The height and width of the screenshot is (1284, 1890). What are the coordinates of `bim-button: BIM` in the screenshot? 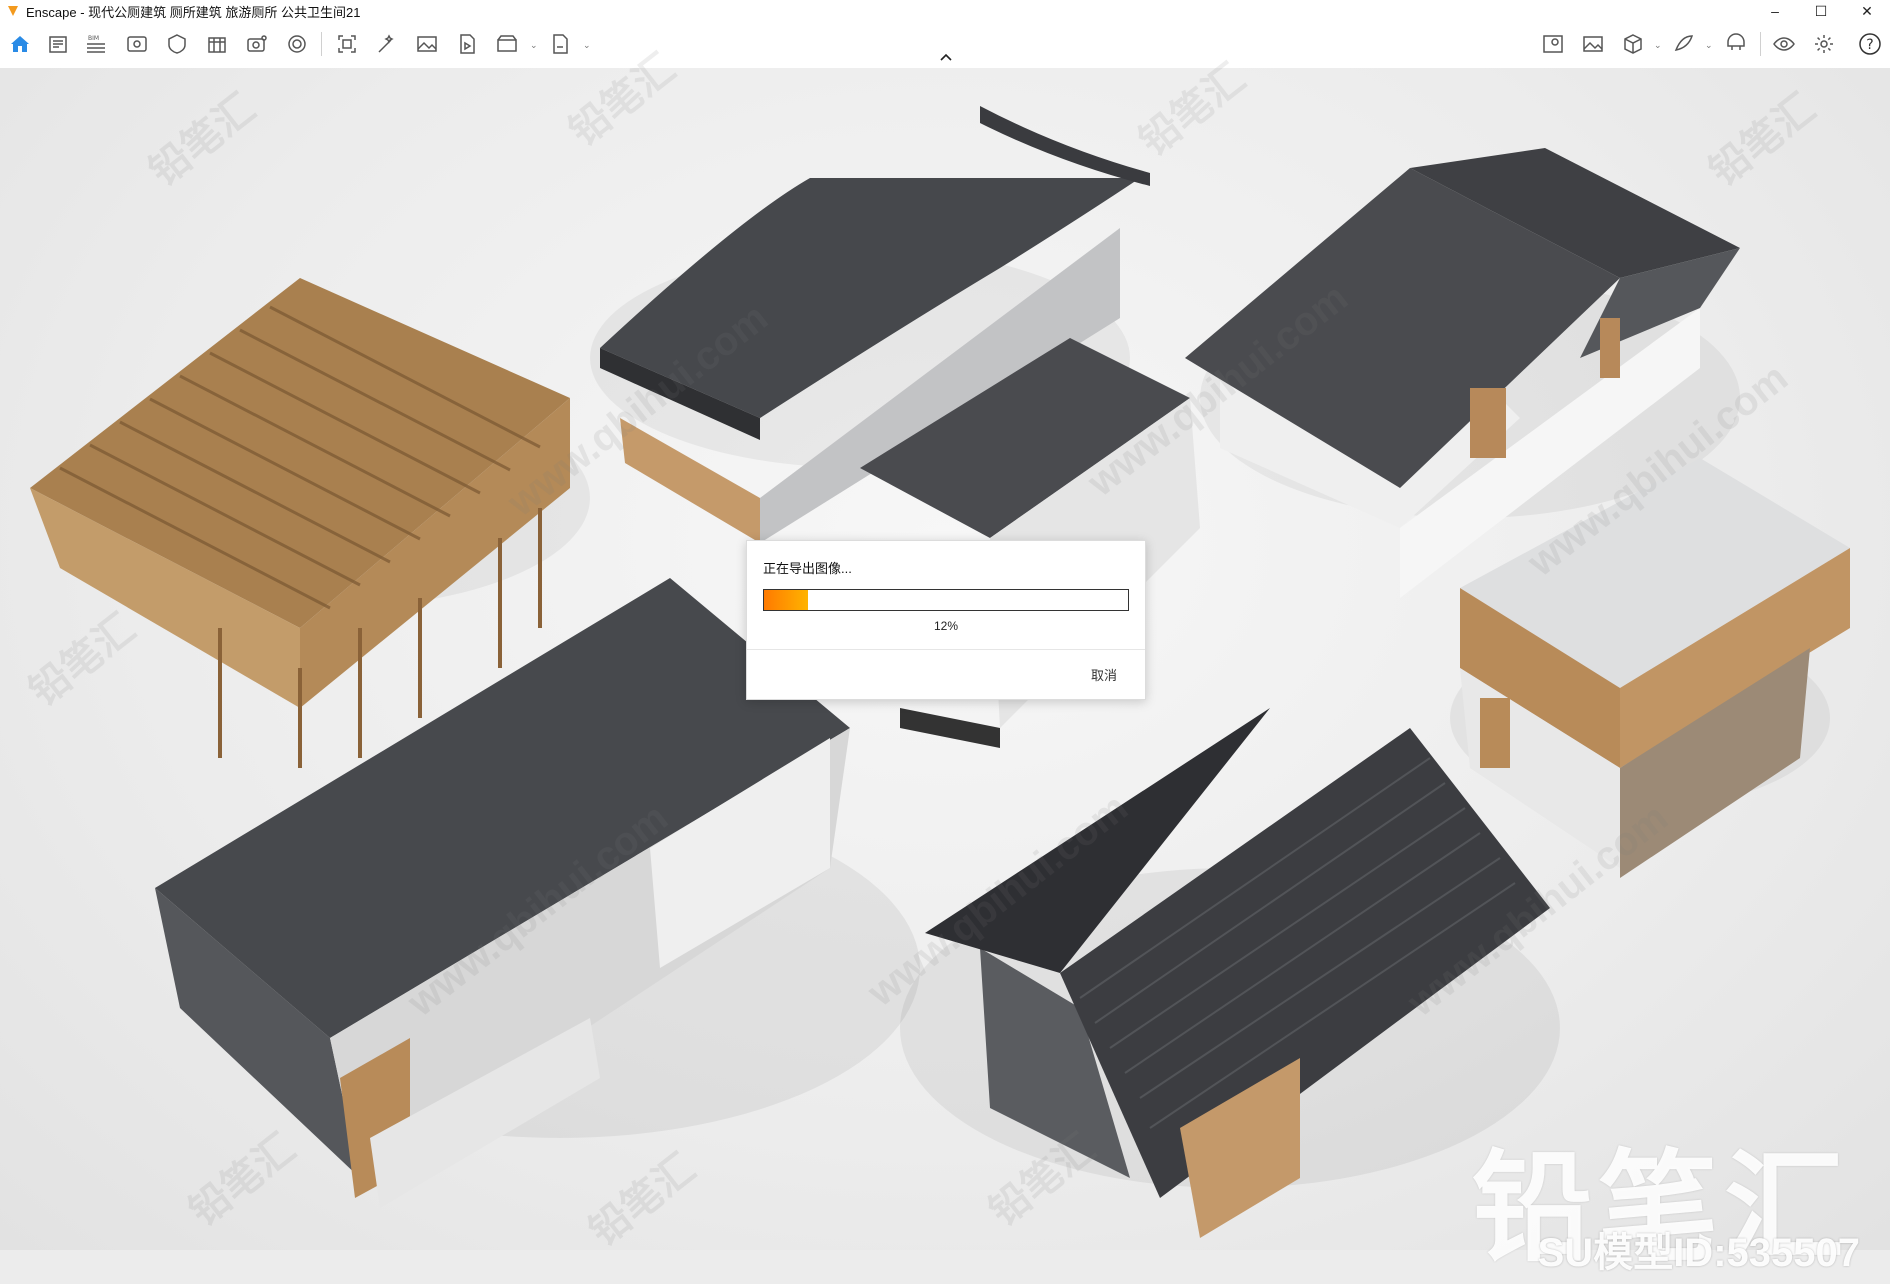 It's located at (96, 44).